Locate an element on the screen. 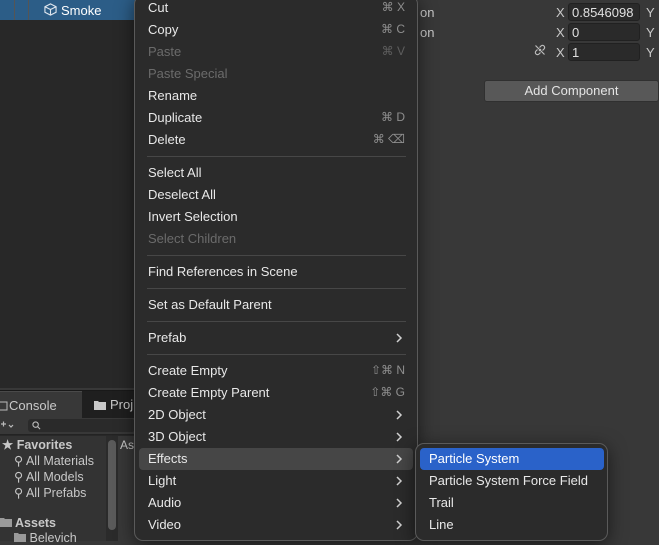 This screenshot has height=545, width=659. menu-item-find-references: Find References in Scene is located at coordinates (276, 272).